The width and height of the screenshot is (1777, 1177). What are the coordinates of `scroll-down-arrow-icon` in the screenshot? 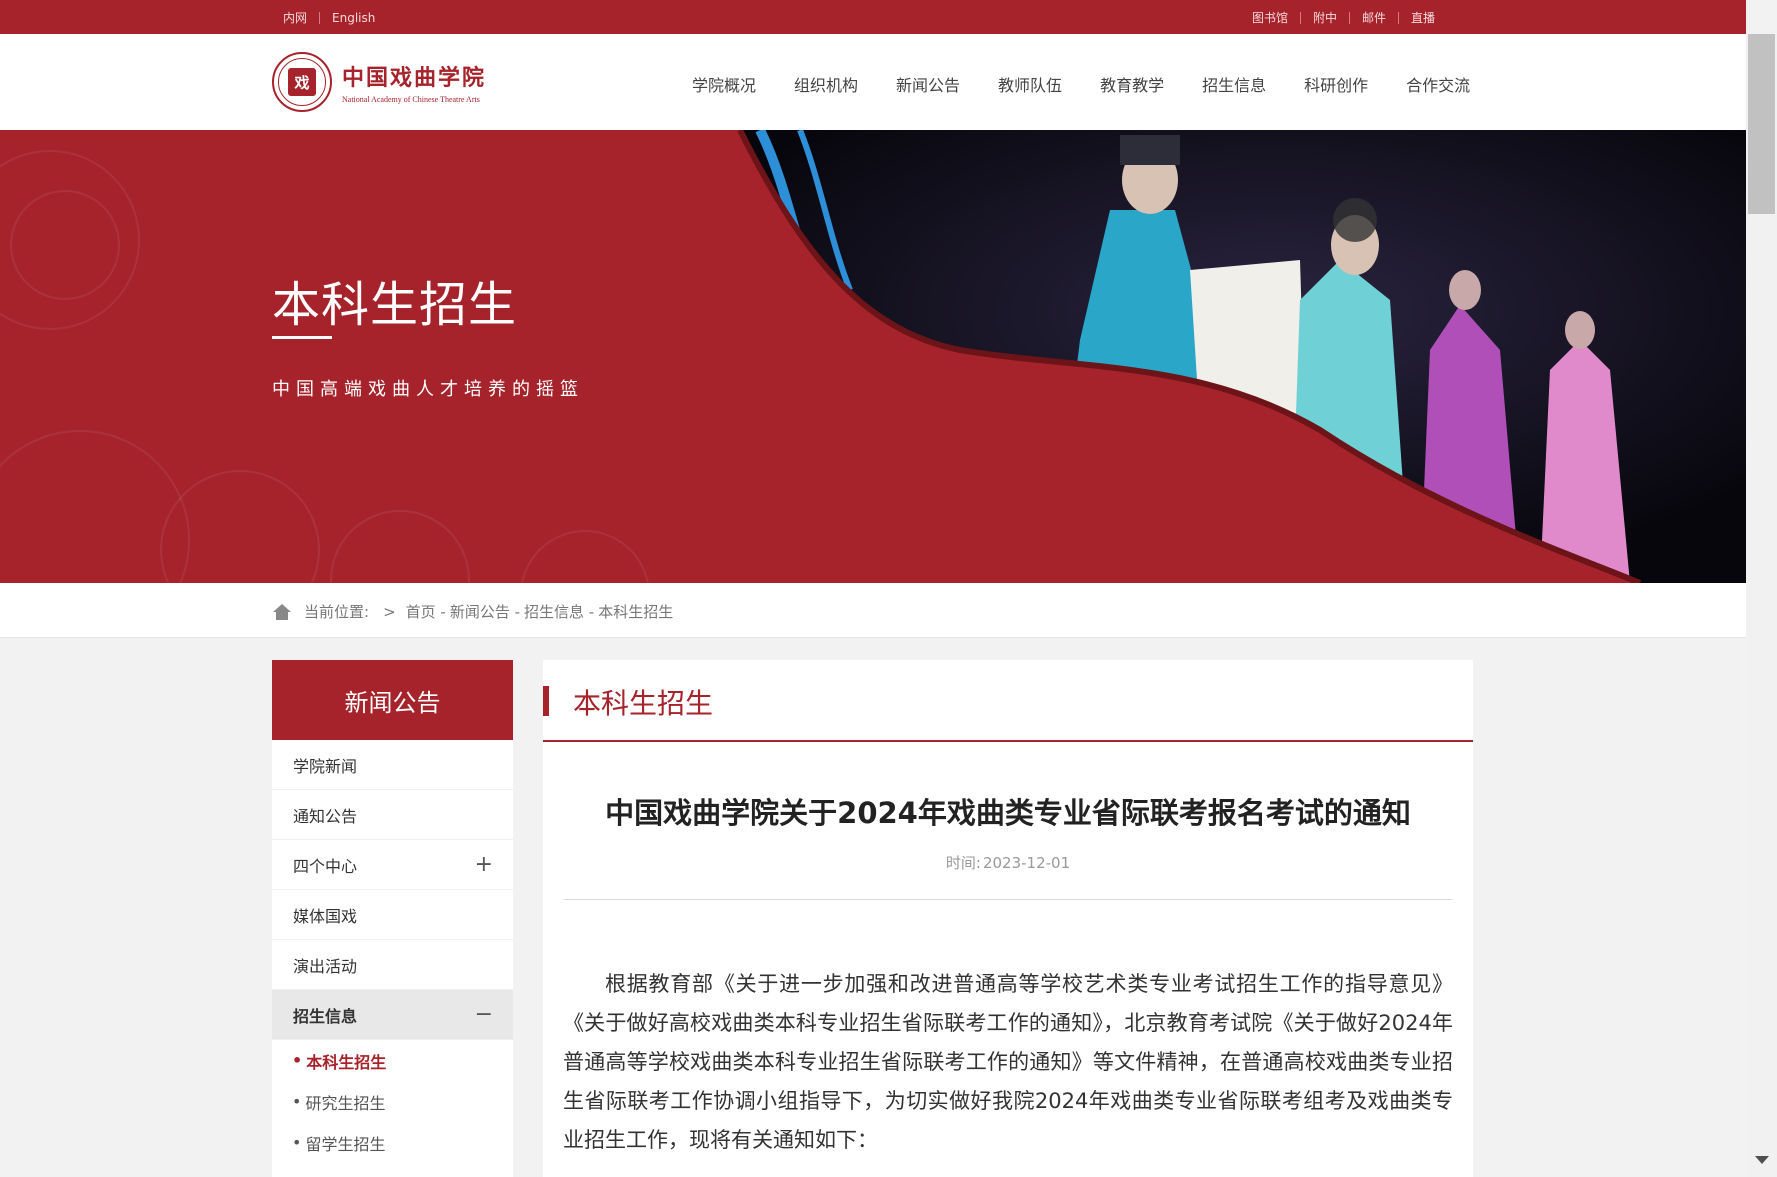 It's located at (1762, 1160).